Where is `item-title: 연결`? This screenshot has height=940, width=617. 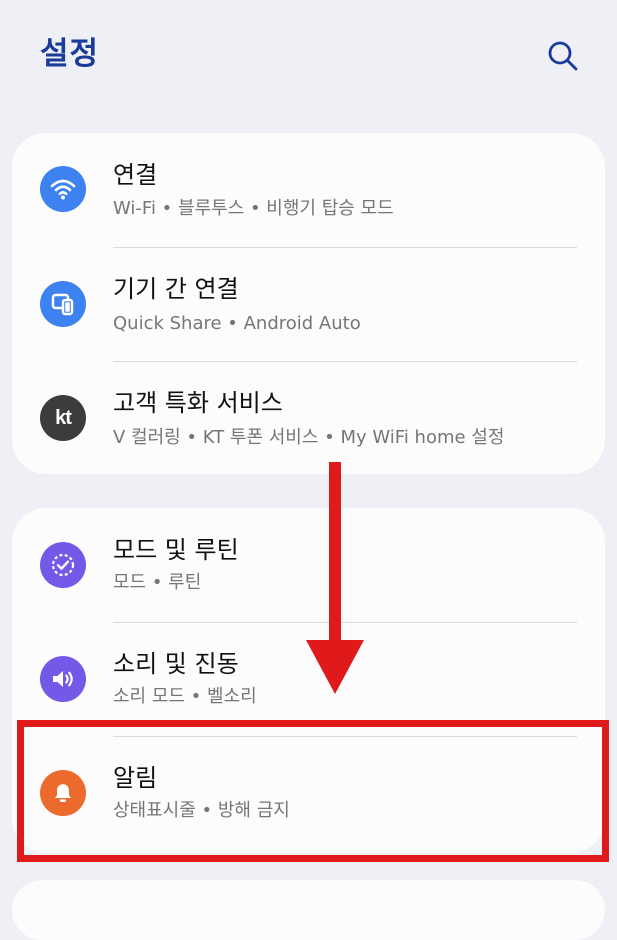 item-title: 연결 is located at coordinates (135, 175).